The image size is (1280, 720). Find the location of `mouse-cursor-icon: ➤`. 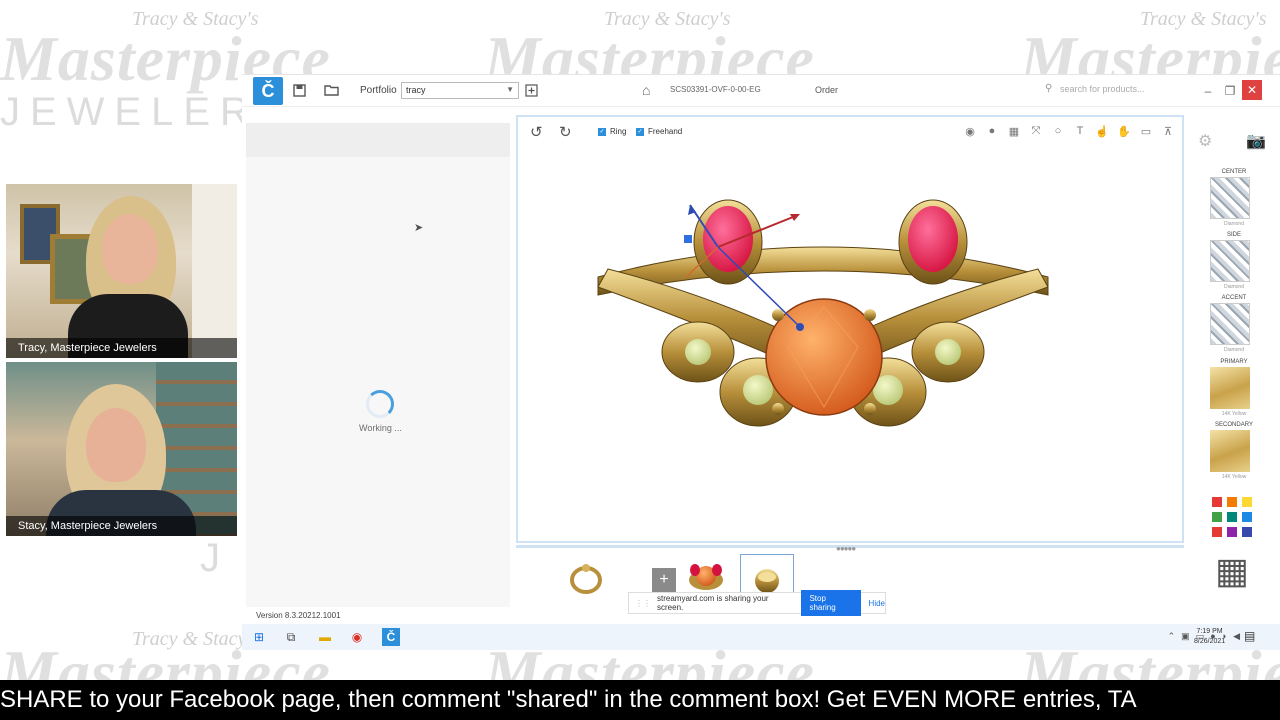

mouse-cursor-icon: ➤ is located at coordinates (419, 228).